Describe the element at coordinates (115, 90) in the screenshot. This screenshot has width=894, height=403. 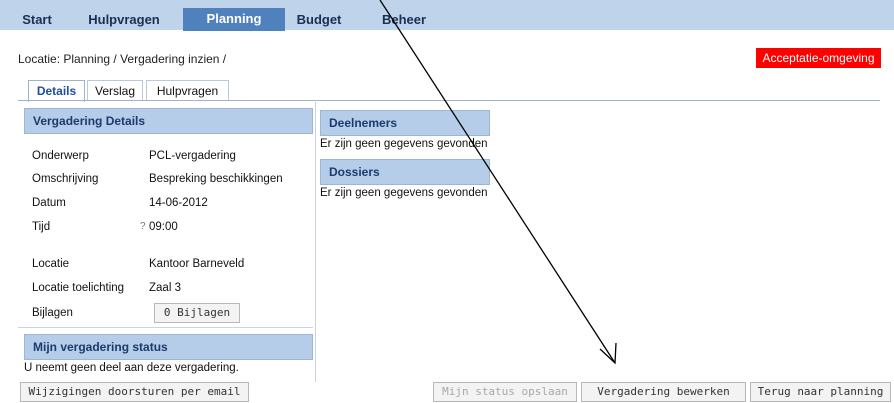
I see `tab-verslag: Verslag` at that location.